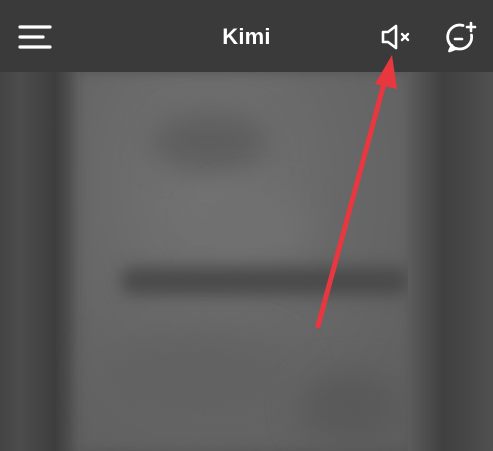 The width and height of the screenshot is (493, 451). What do you see at coordinates (40, 261) in the screenshot?
I see `content-left-edge` at bounding box center [40, 261].